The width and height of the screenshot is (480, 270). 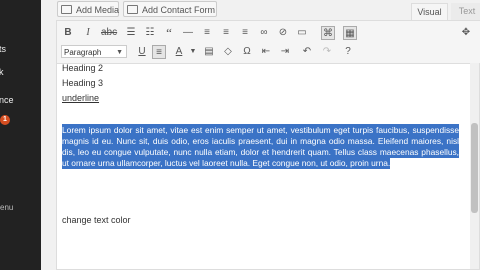 What do you see at coordinates (226, 33) in the screenshot?
I see `align-center-icon: ≡` at bounding box center [226, 33].